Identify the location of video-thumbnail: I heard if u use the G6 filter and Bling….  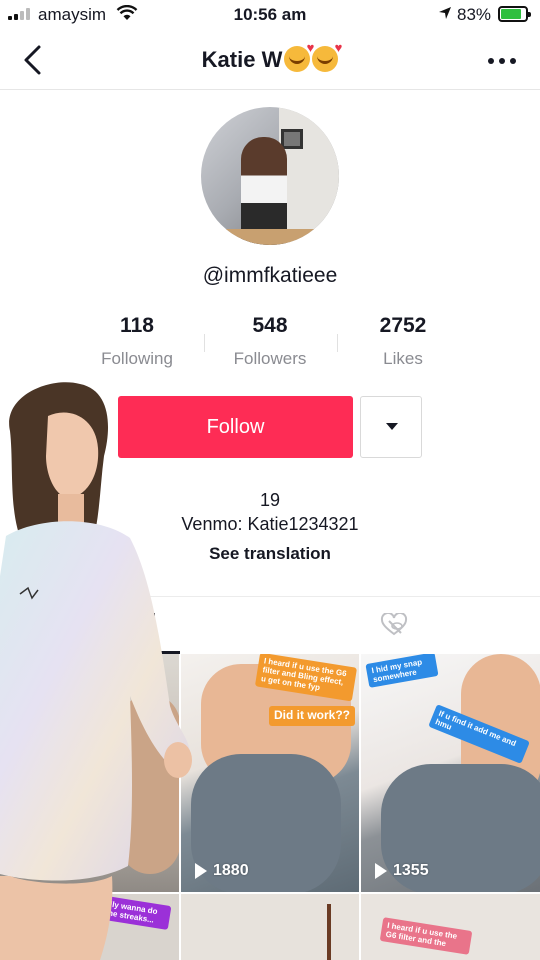
(270, 773).